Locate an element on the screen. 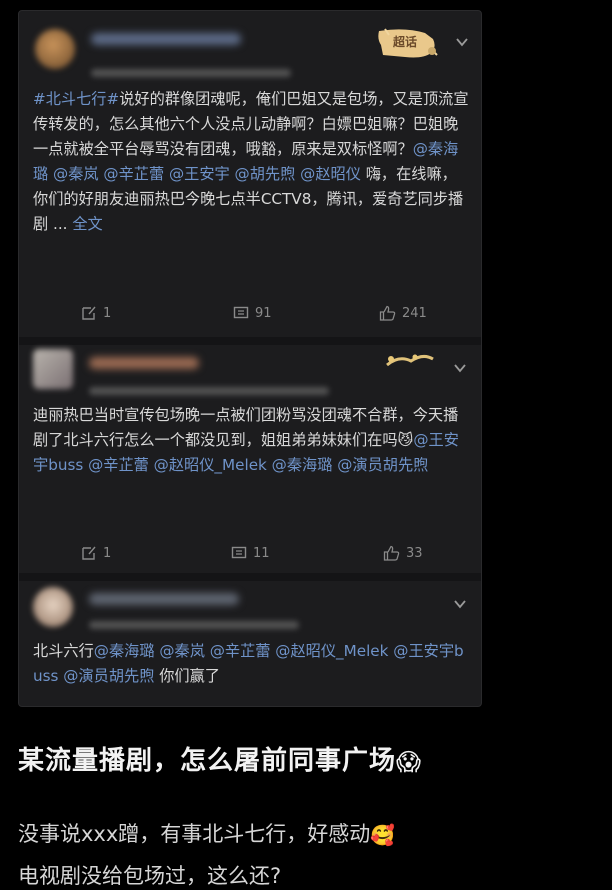 Image resolution: width=612 pixels, height=890 pixels. headline-text: 某流量播剧，怎么屠前同事广场 is located at coordinates (207, 761).